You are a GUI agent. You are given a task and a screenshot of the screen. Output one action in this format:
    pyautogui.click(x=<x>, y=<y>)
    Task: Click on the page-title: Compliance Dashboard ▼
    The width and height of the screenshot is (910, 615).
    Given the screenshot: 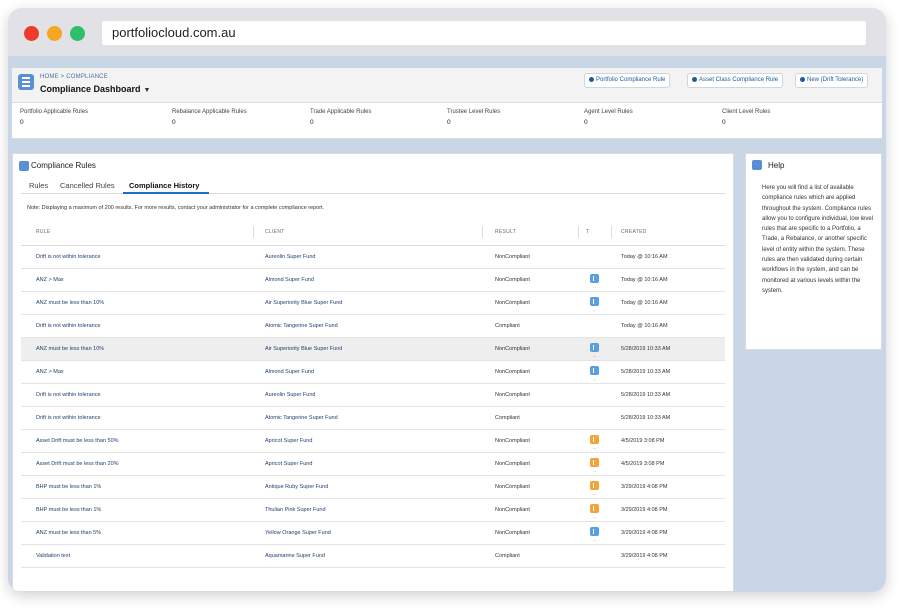 What is the action you would take?
    pyautogui.click(x=95, y=89)
    